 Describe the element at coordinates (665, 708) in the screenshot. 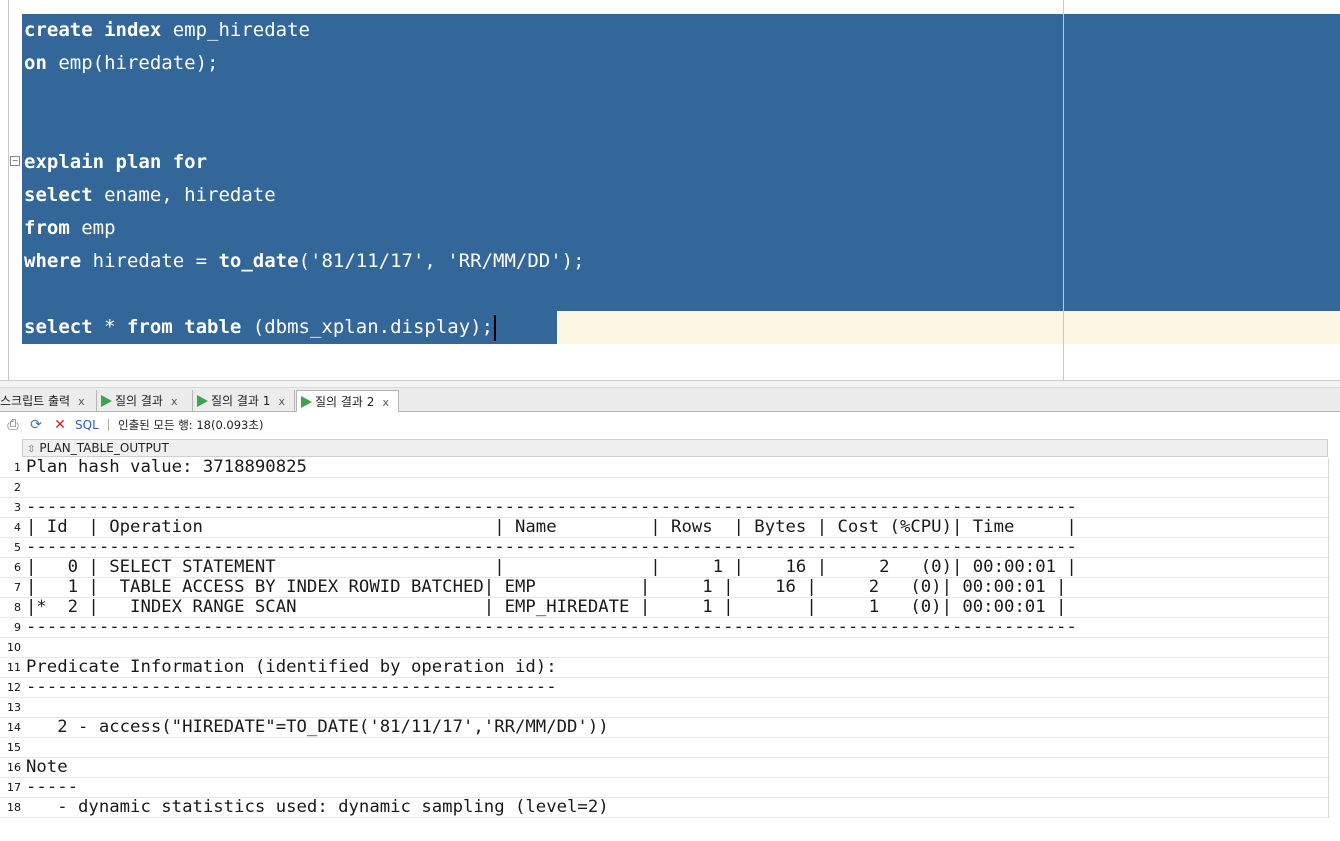

I see `table-row: 13` at that location.